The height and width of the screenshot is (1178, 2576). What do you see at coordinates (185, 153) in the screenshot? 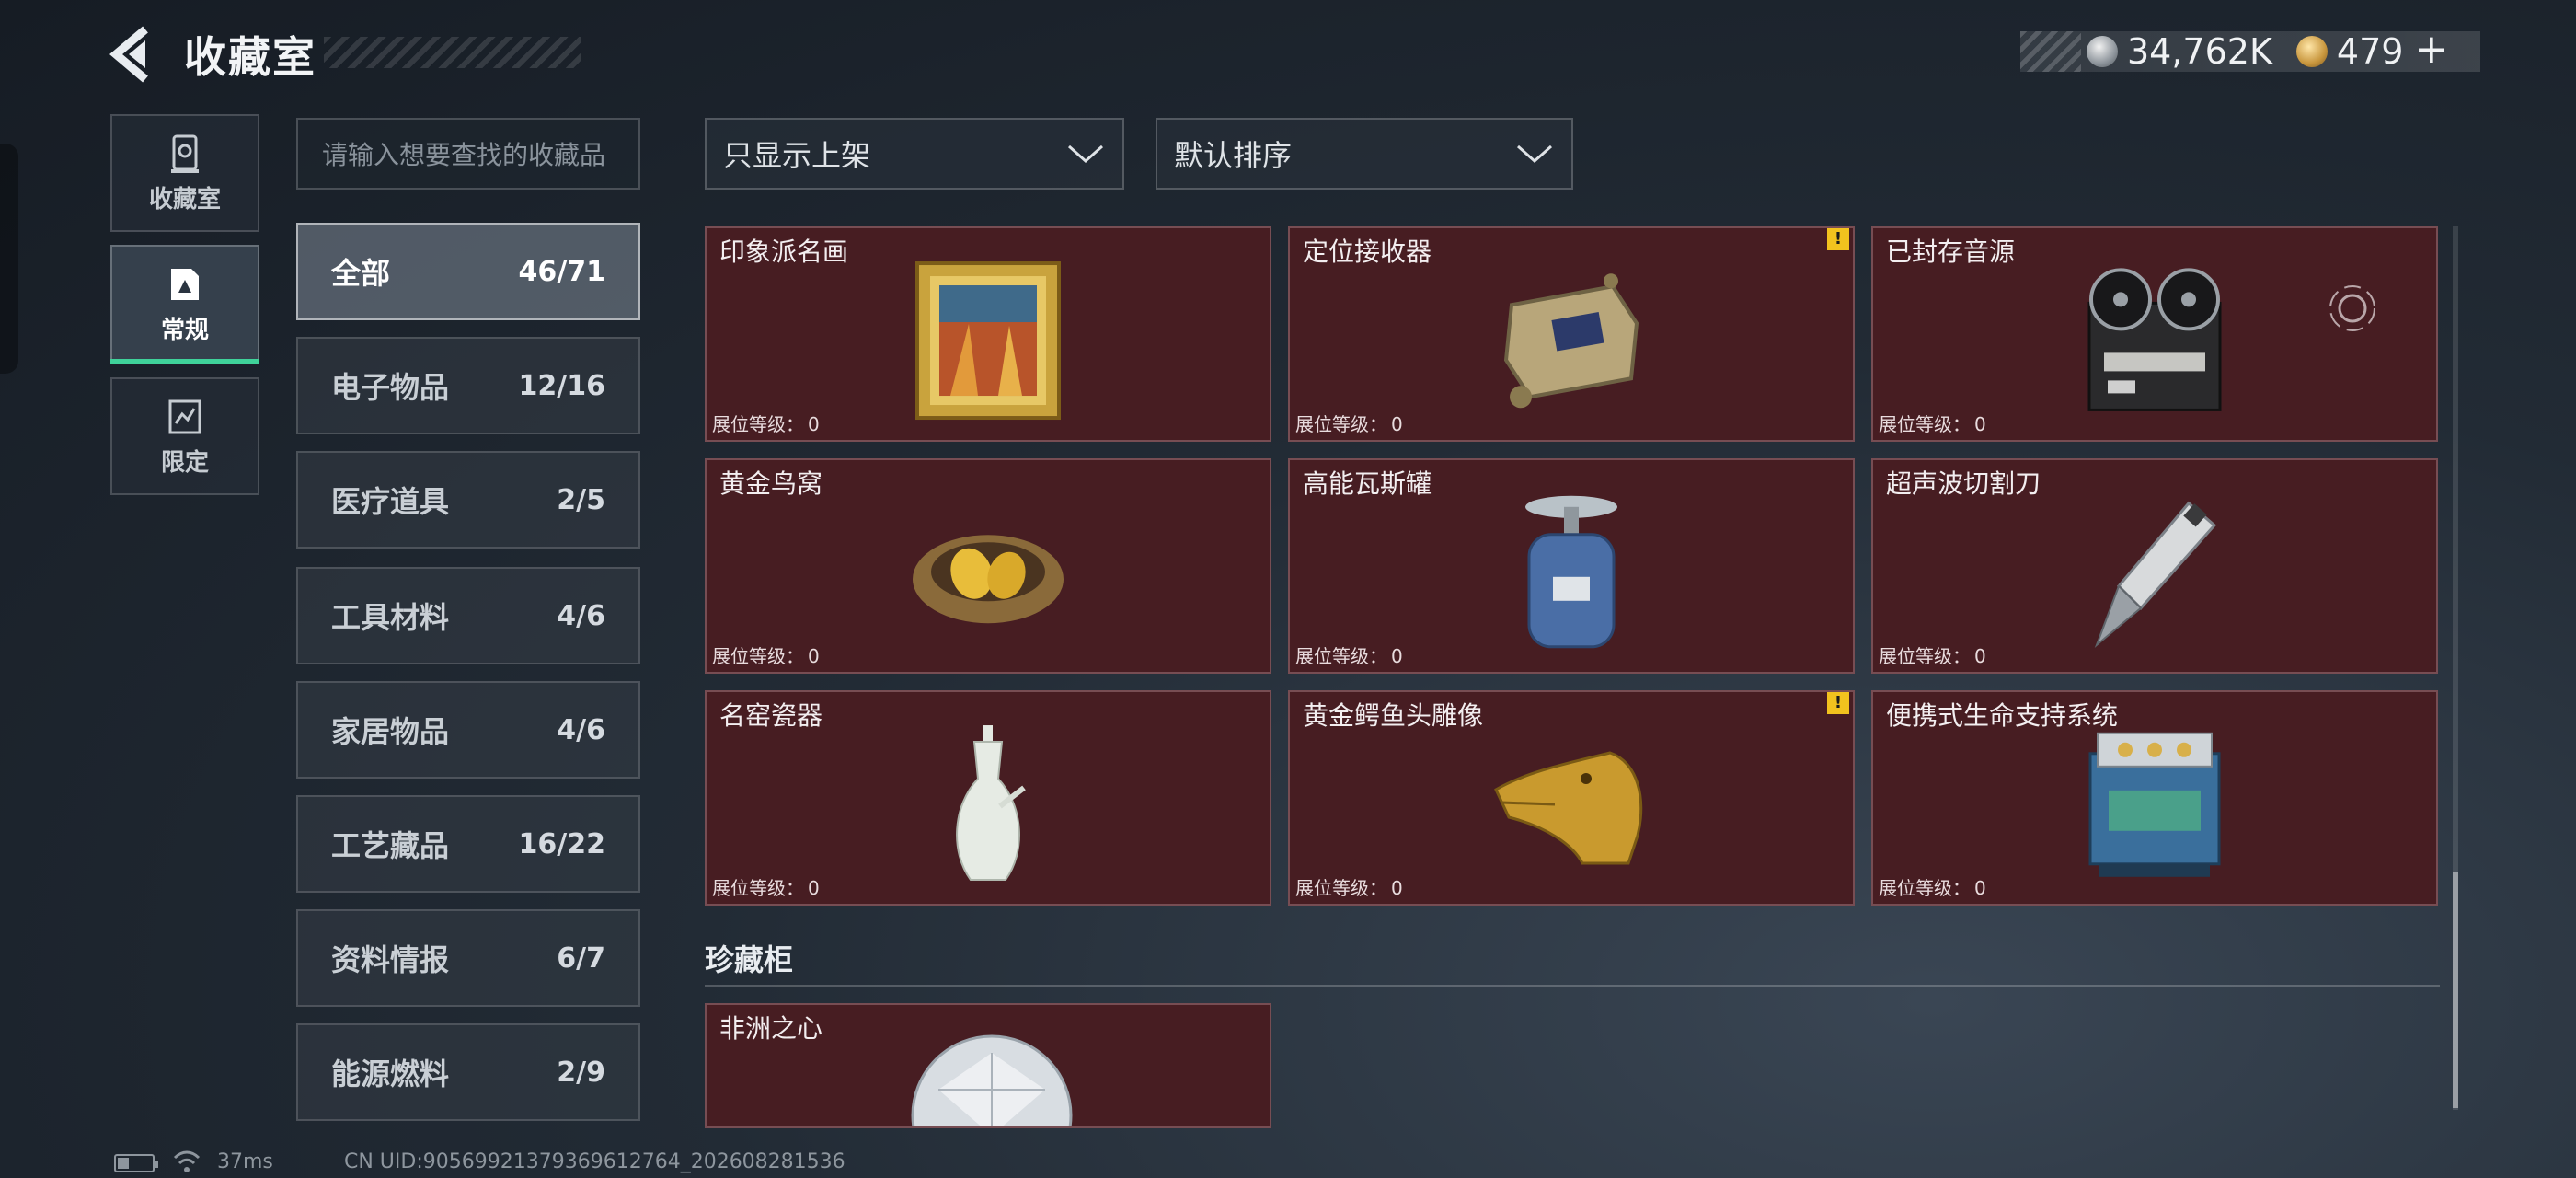
I see `collection-room-icon` at bounding box center [185, 153].